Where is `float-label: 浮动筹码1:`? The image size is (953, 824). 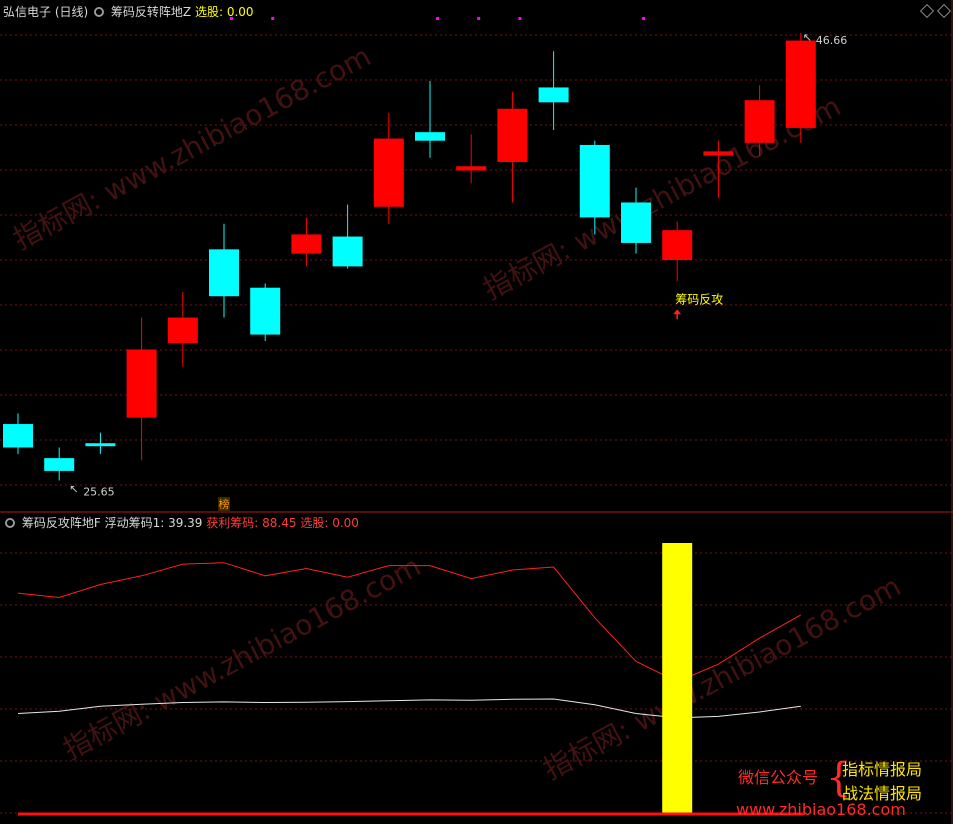 float-label: 浮动筹码1: is located at coordinates (134, 523).